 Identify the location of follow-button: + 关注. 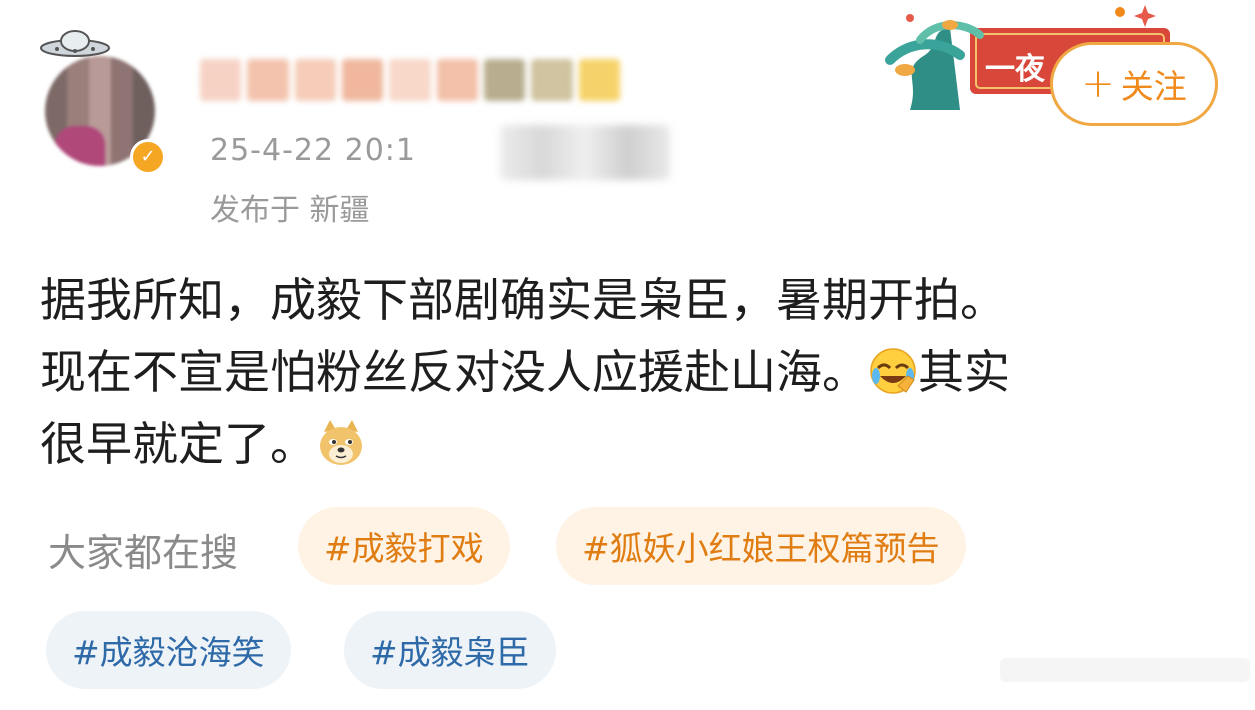
(1134, 84).